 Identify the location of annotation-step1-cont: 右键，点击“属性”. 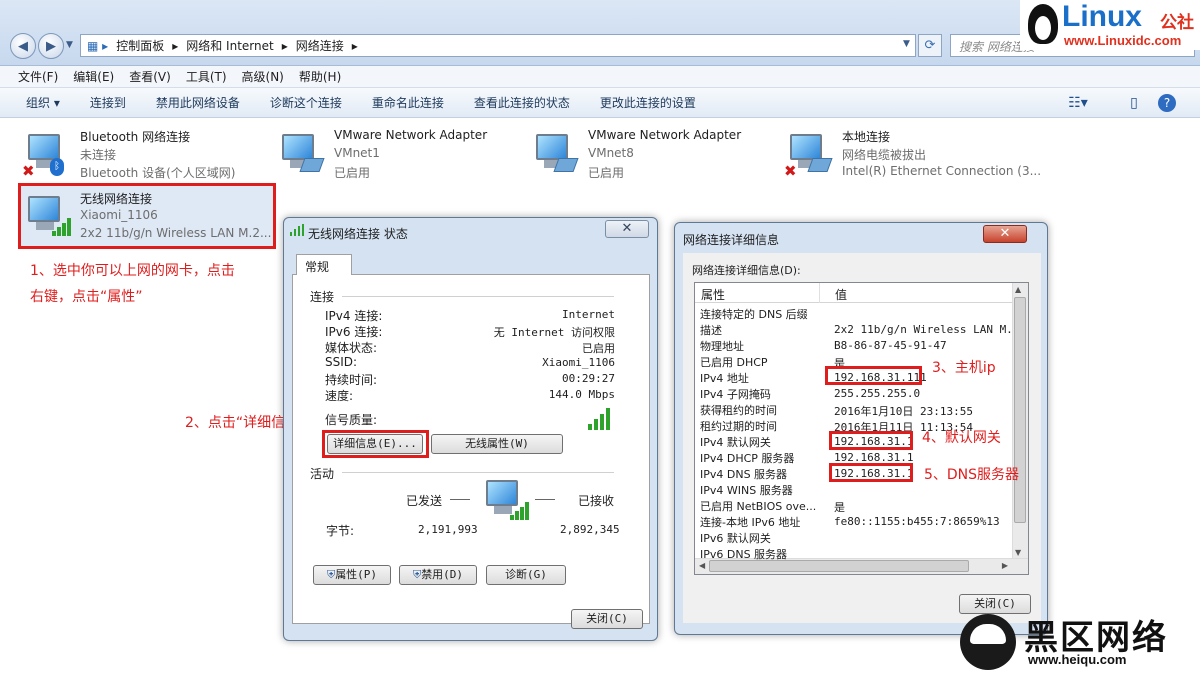
(86, 297).